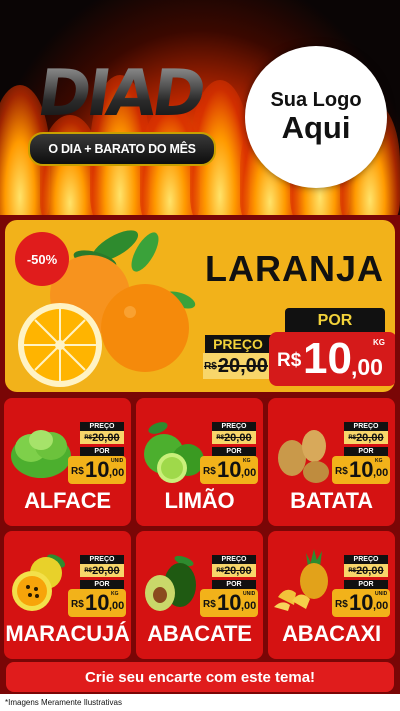  Describe the element at coordinates (39, 582) in the screenshot. I see `passion-fruit-icon` at that location.